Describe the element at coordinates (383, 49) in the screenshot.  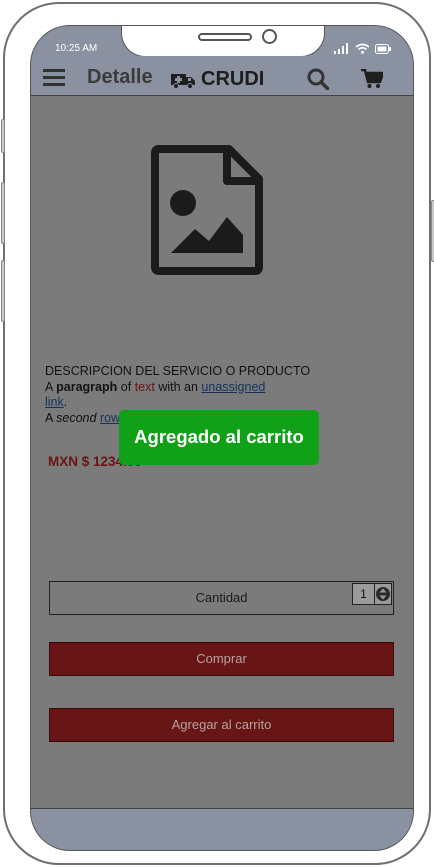
I see `battery-icon` at that location.